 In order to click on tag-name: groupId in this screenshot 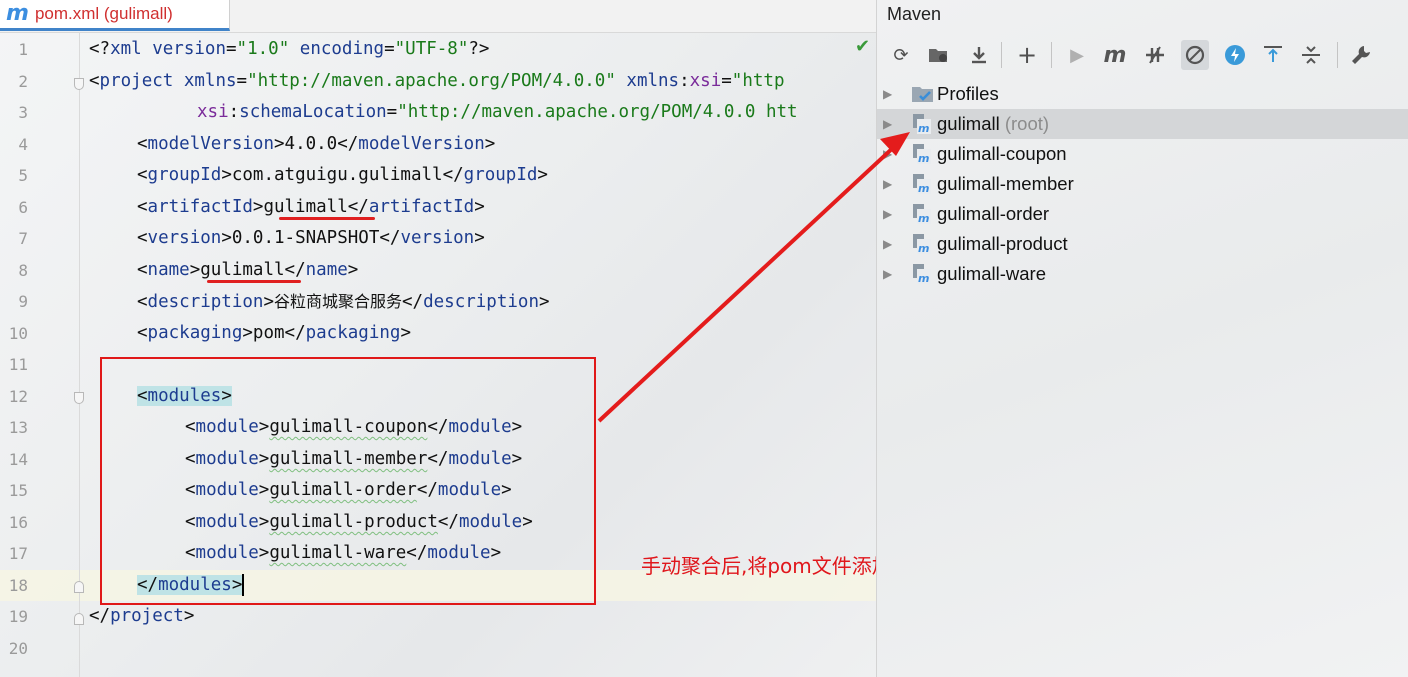, I will do `click(500, 175)`.